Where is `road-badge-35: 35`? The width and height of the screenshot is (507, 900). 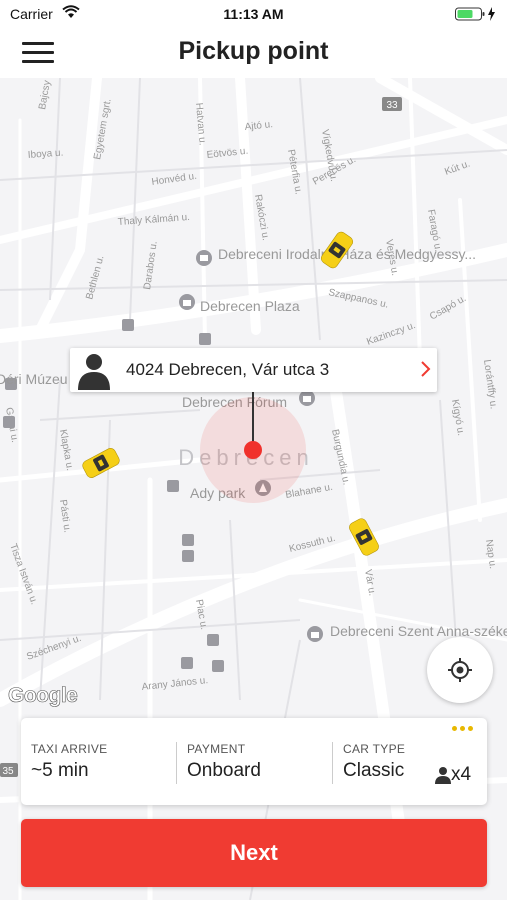 road-badge-35: 35 is located at coordinates (8, 771).